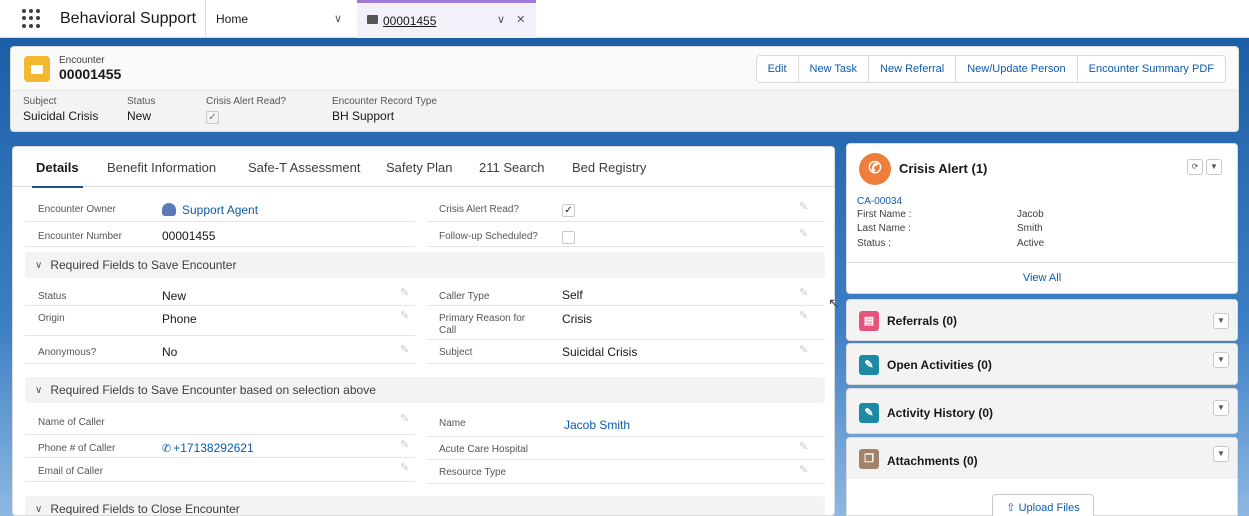 The height and width of the screenshot is (516, 1249). Describe the element at coordinates (37, 68) in the screenshot. I see `encounter-icon` at that location.